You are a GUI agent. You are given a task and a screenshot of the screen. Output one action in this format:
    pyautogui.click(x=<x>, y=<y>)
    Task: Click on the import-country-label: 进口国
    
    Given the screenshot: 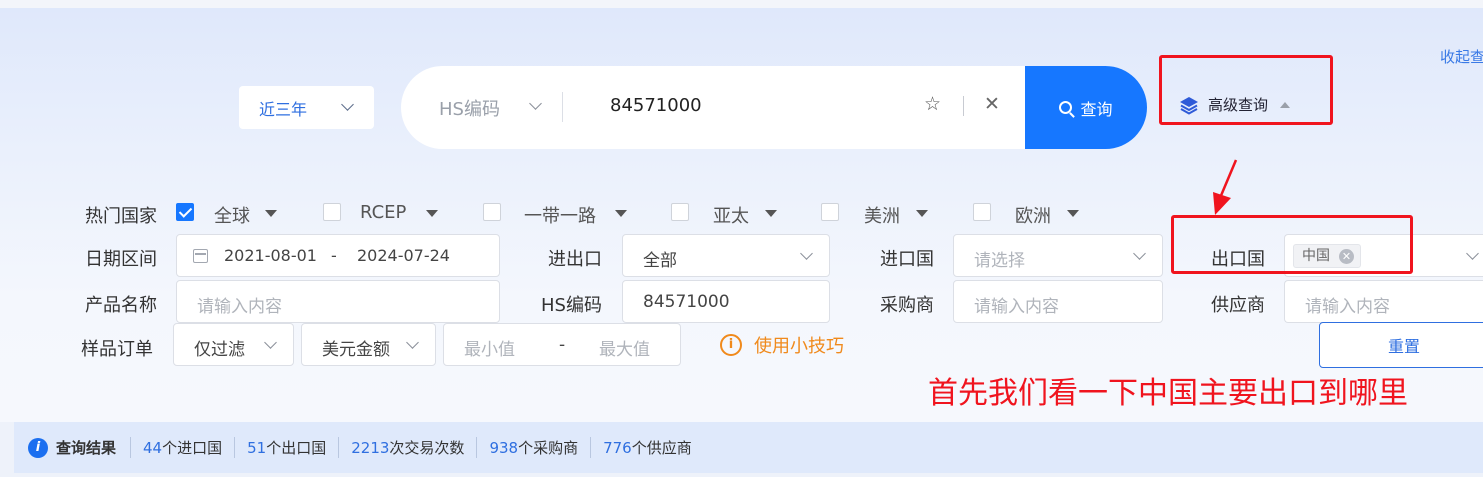 What is the action you would take?
    pyautogui.click(x=907, y=259)
    